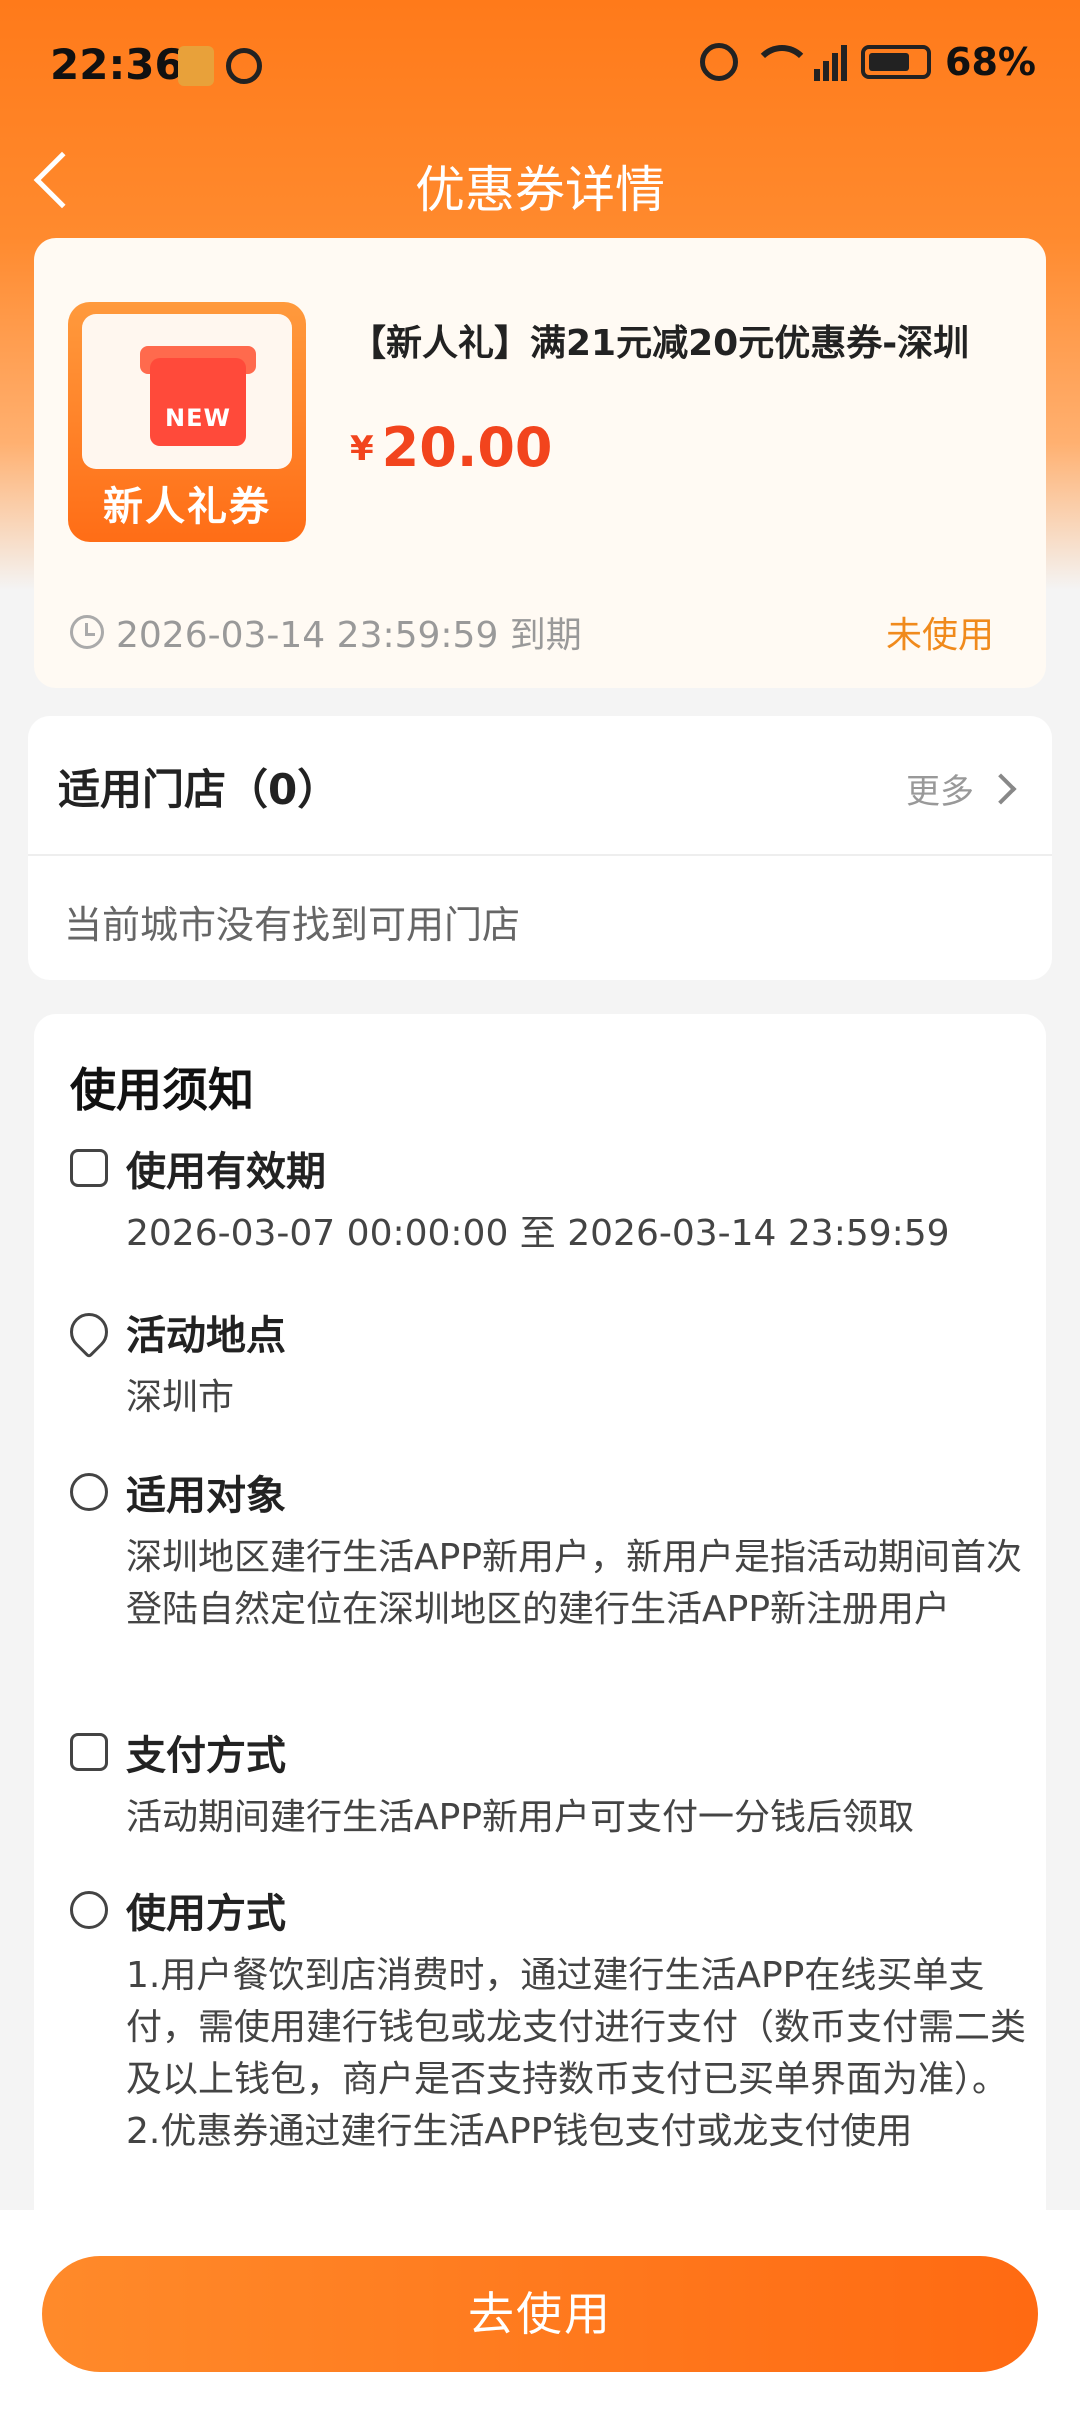 Image resolution: width=1080 pixels, height=2412 pixels. Describe the element at coordinates (206, 1756) in the screenshot. I see `section-title: 支付方式` at that location.